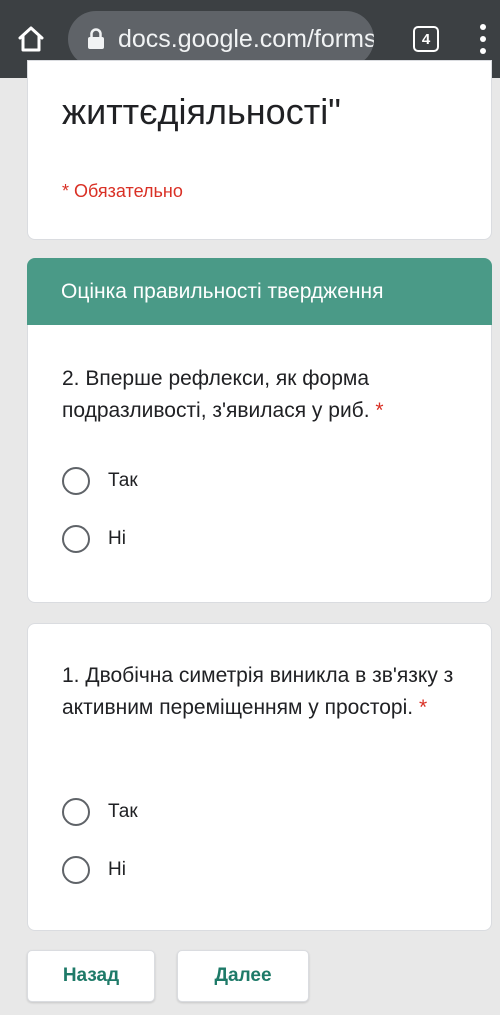  I want to click on next-button: Далее, so click(243, 976).